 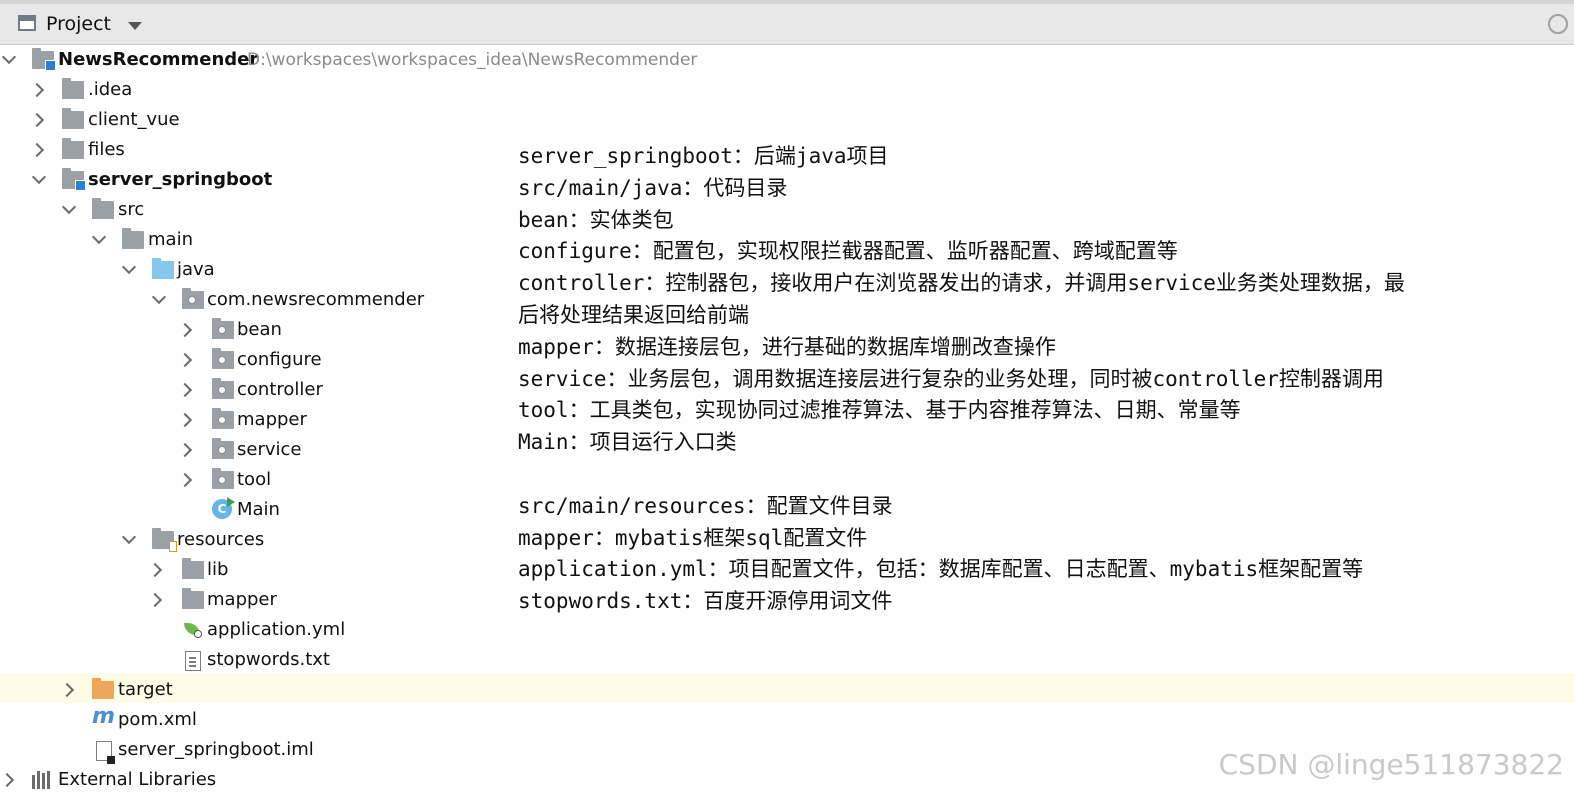 I want to click on tree-row-idea: .idea, so click(x=787, y=91).